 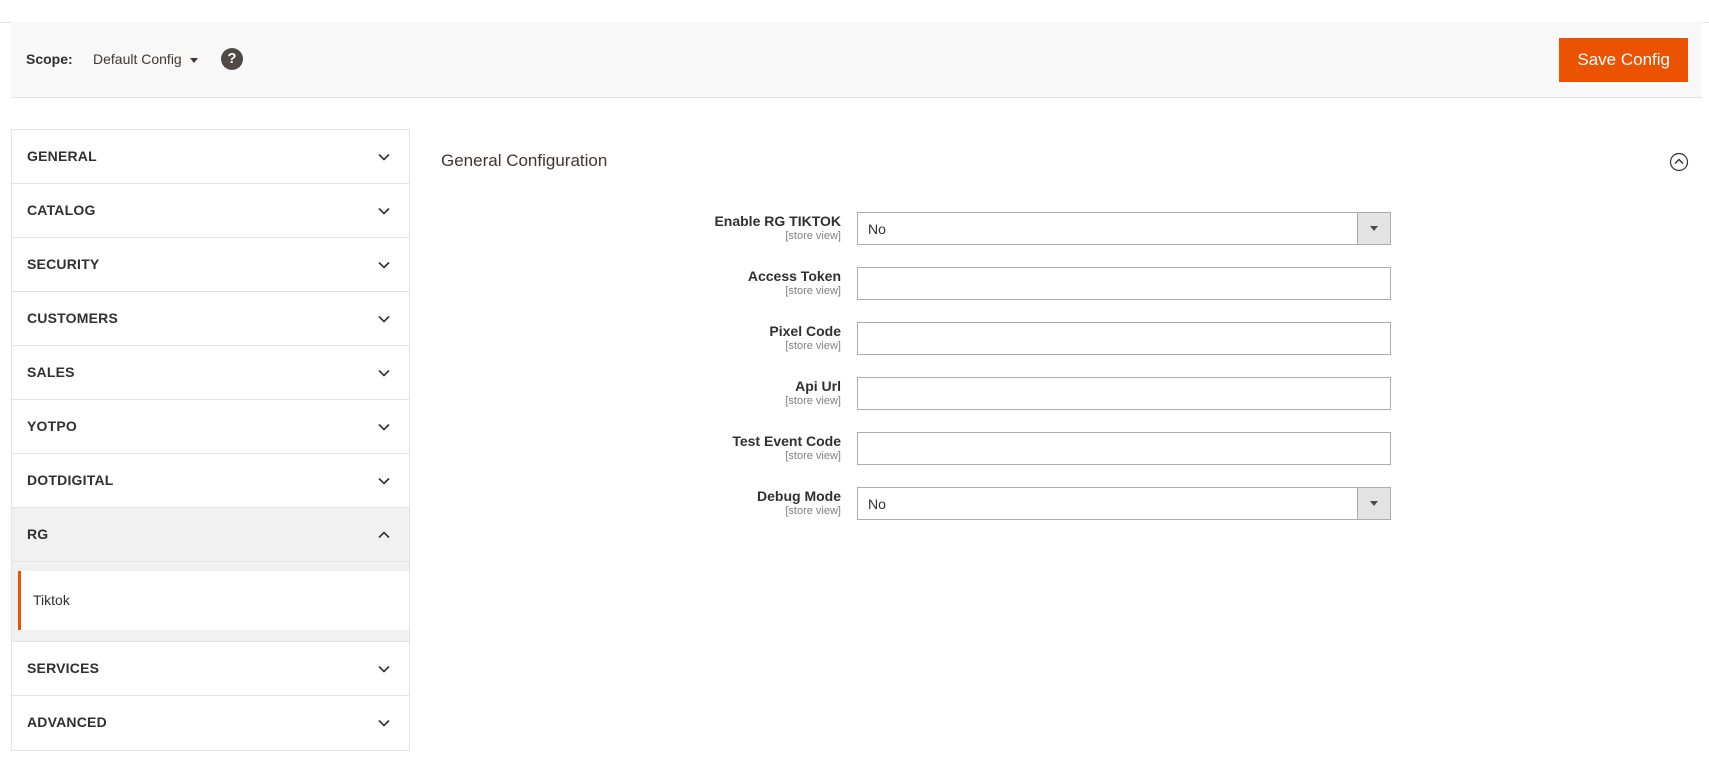 What do you see at coordinates (210, 481) in the screenshot?
I see `sidebar-item-dotdigital: DOTDIGITAL` at bounding box center [210, 481].